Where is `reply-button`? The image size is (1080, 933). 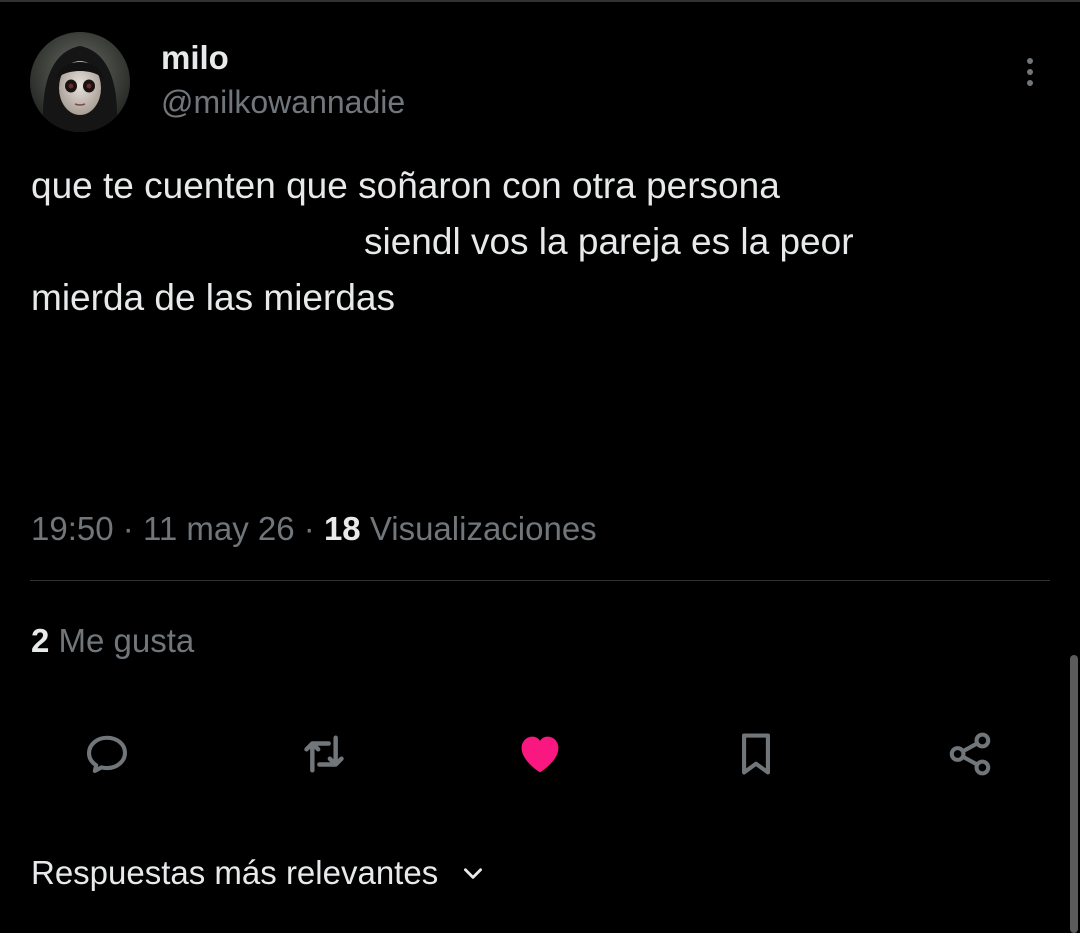 reply-button is located at coordinates (107, 754).